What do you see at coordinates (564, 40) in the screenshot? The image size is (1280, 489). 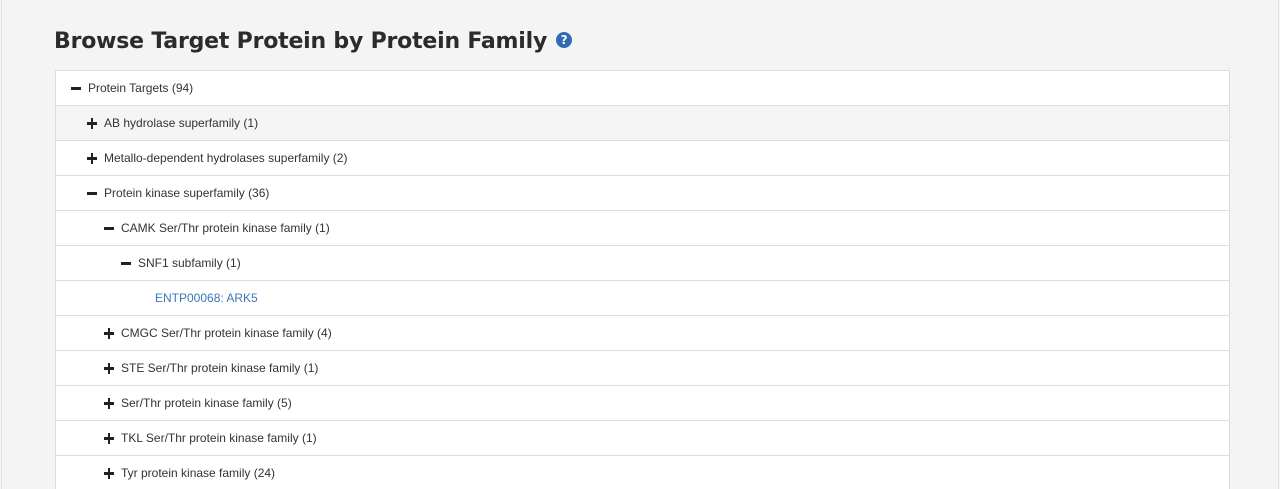 I see `question-circle-icon: ?` at bounding box center [564, 40].